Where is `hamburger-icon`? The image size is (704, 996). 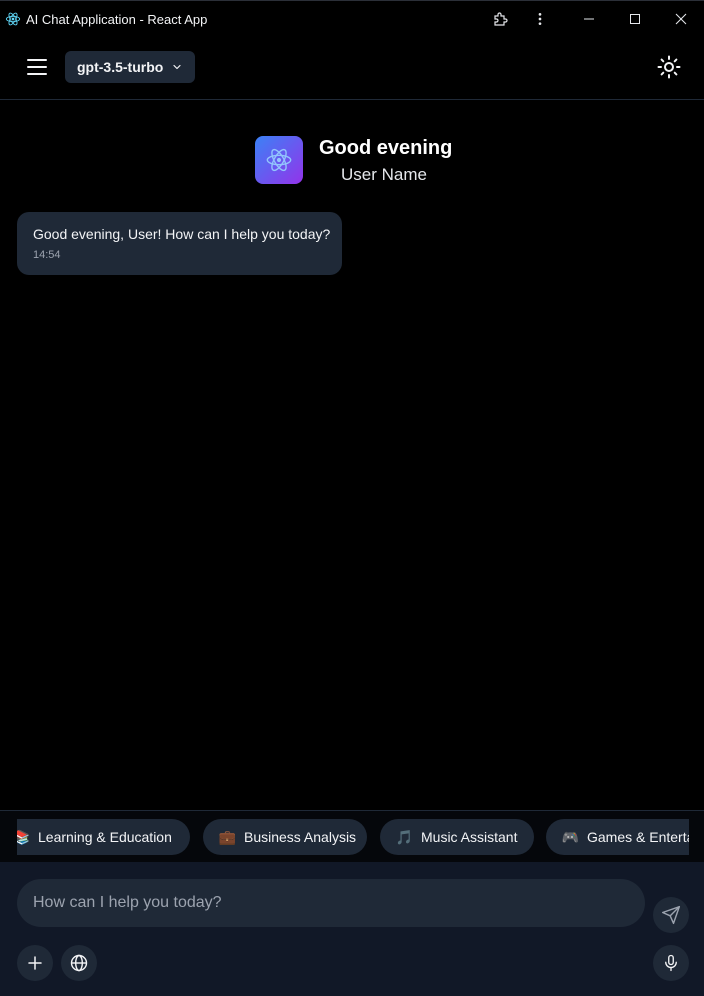
hamburger-icon is located at coordinates (37, 67).